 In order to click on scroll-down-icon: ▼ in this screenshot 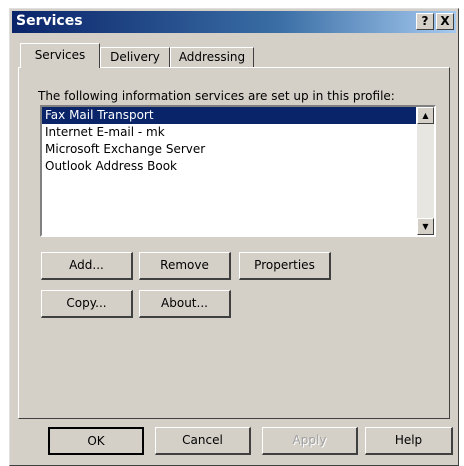, I will do `click(425, 226)`.